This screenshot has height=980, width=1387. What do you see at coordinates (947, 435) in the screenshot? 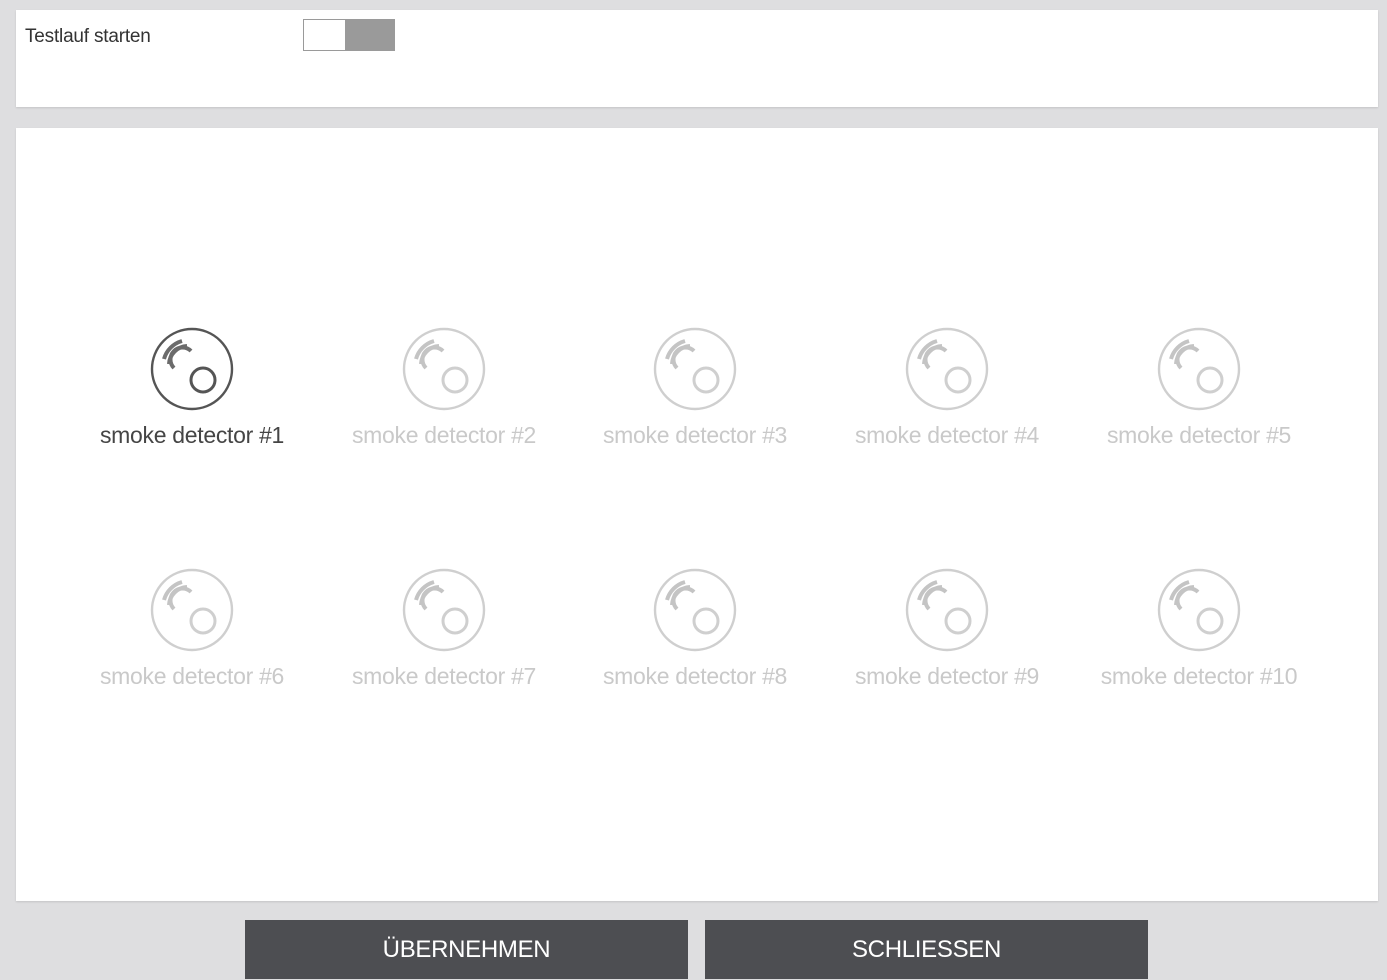
I see `detector-label: smoke detector #4` at bounding box center [947, 435].